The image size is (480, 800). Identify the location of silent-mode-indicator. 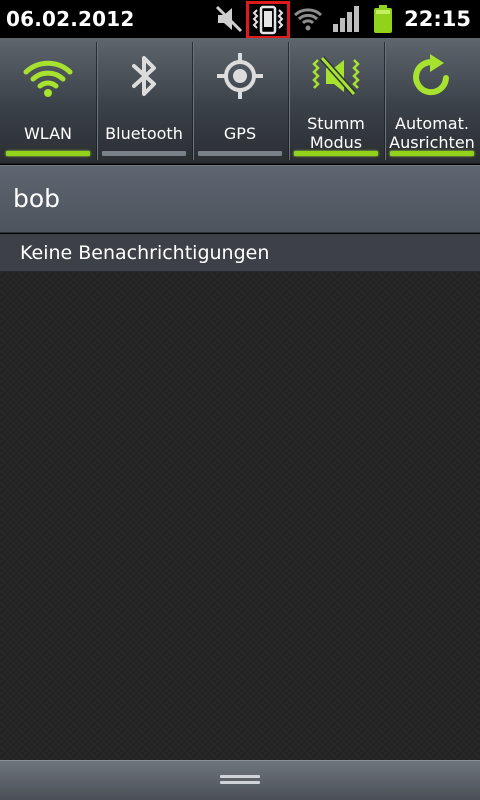
(336, 153).